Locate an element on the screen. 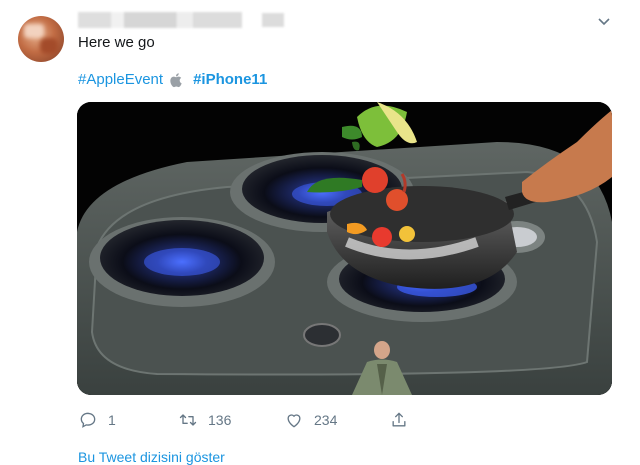  hashtag-row: #AppleEvent #iPhone11 is located at coordinates (172, 79).